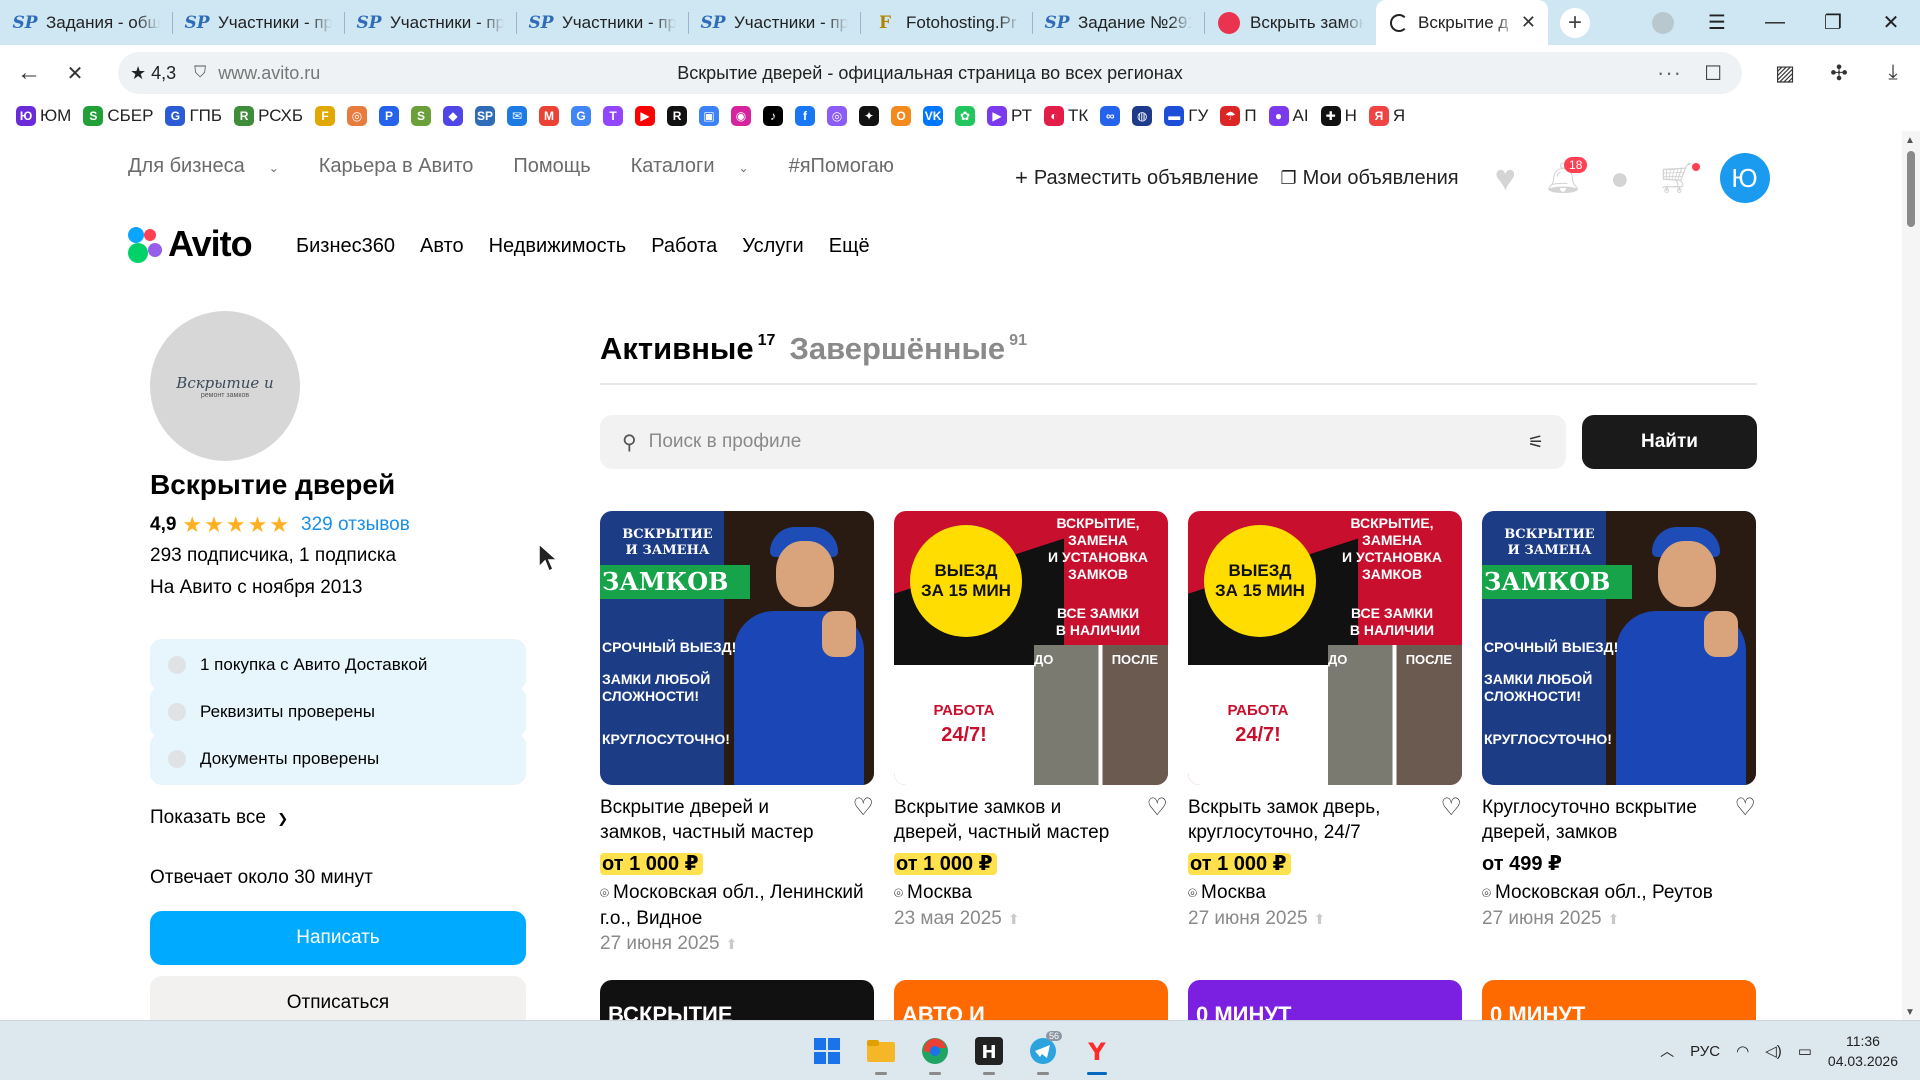  I want to click on bookmark-item: P, so click(389, 116).